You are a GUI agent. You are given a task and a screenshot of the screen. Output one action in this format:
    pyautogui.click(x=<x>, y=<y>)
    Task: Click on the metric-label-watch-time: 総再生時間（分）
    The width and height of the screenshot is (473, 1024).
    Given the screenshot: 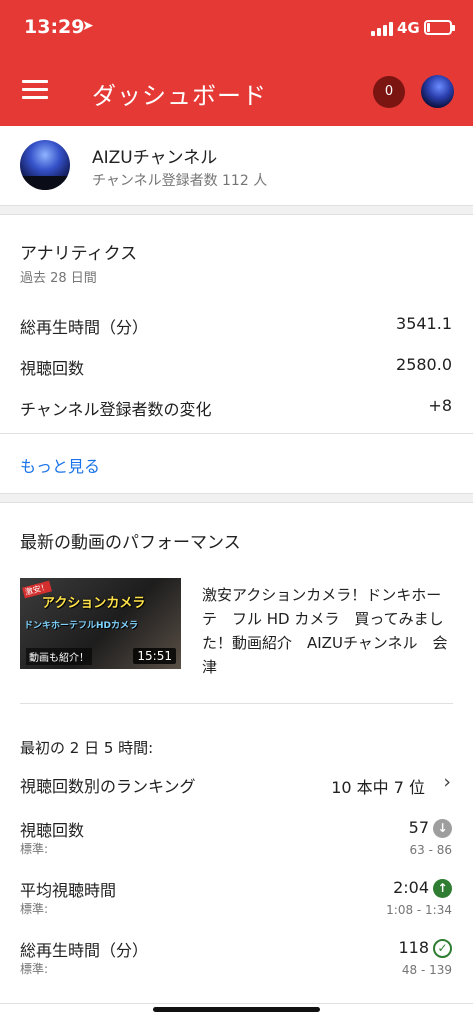 What is the action you would take?
    pyautogui.click(x=84, y=327)
    